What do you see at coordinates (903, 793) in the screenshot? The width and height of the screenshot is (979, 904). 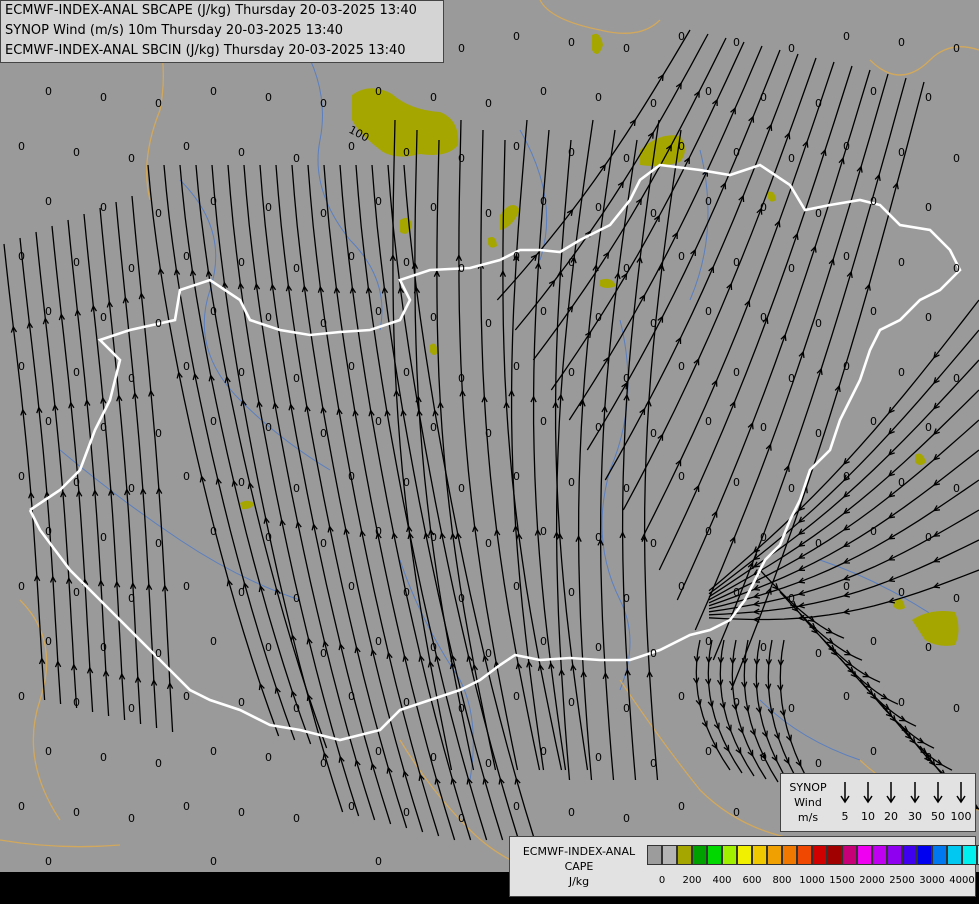 I see `wind-legend-arrows` at bounding box center [903, 793].